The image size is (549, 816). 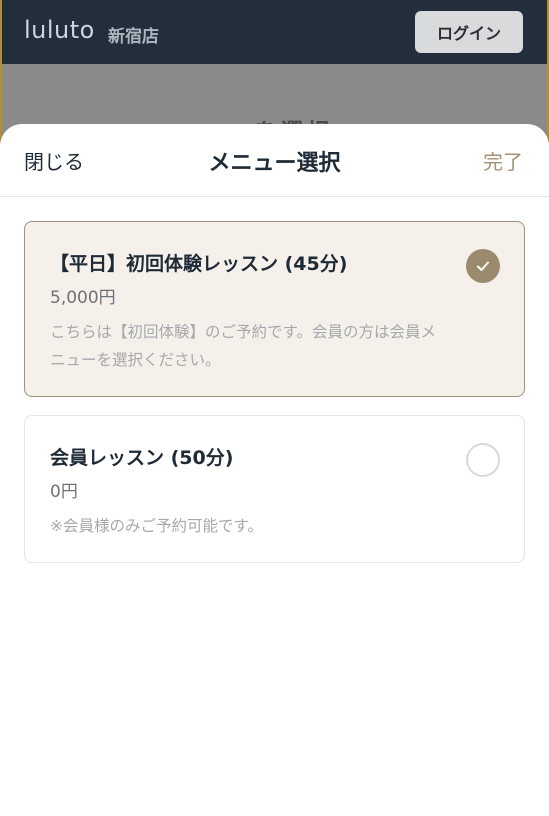 I want to click on menu-option-description: こちらは【初回体験】のご予約です。会員の方は会員メニューを選択ください。, so click(x=243, y=346).